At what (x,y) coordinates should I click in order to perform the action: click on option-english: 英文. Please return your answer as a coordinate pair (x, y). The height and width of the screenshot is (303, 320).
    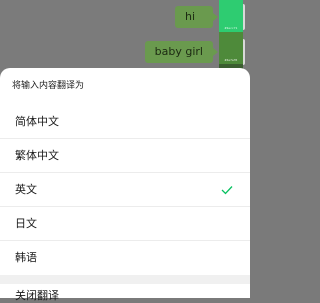
    Looking at the image, I should click on (125, 190).